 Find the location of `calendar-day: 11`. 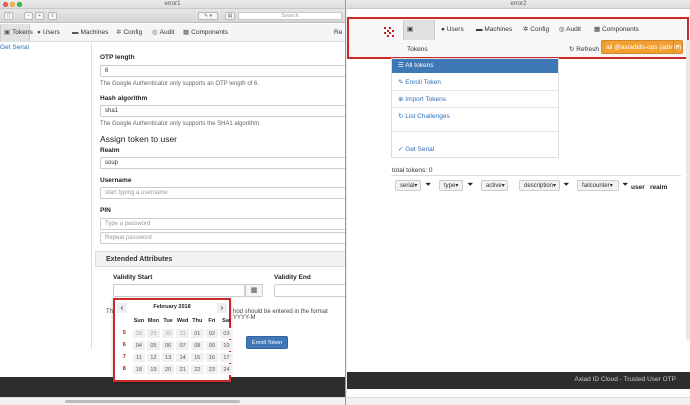

calendar-day: 11 is located at coordinates (139, 357).